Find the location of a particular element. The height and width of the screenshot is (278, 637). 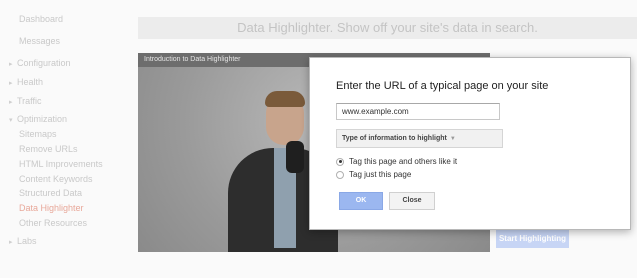

sidebar-item-label: HTML Improvements is located at coordinates (61, 164).